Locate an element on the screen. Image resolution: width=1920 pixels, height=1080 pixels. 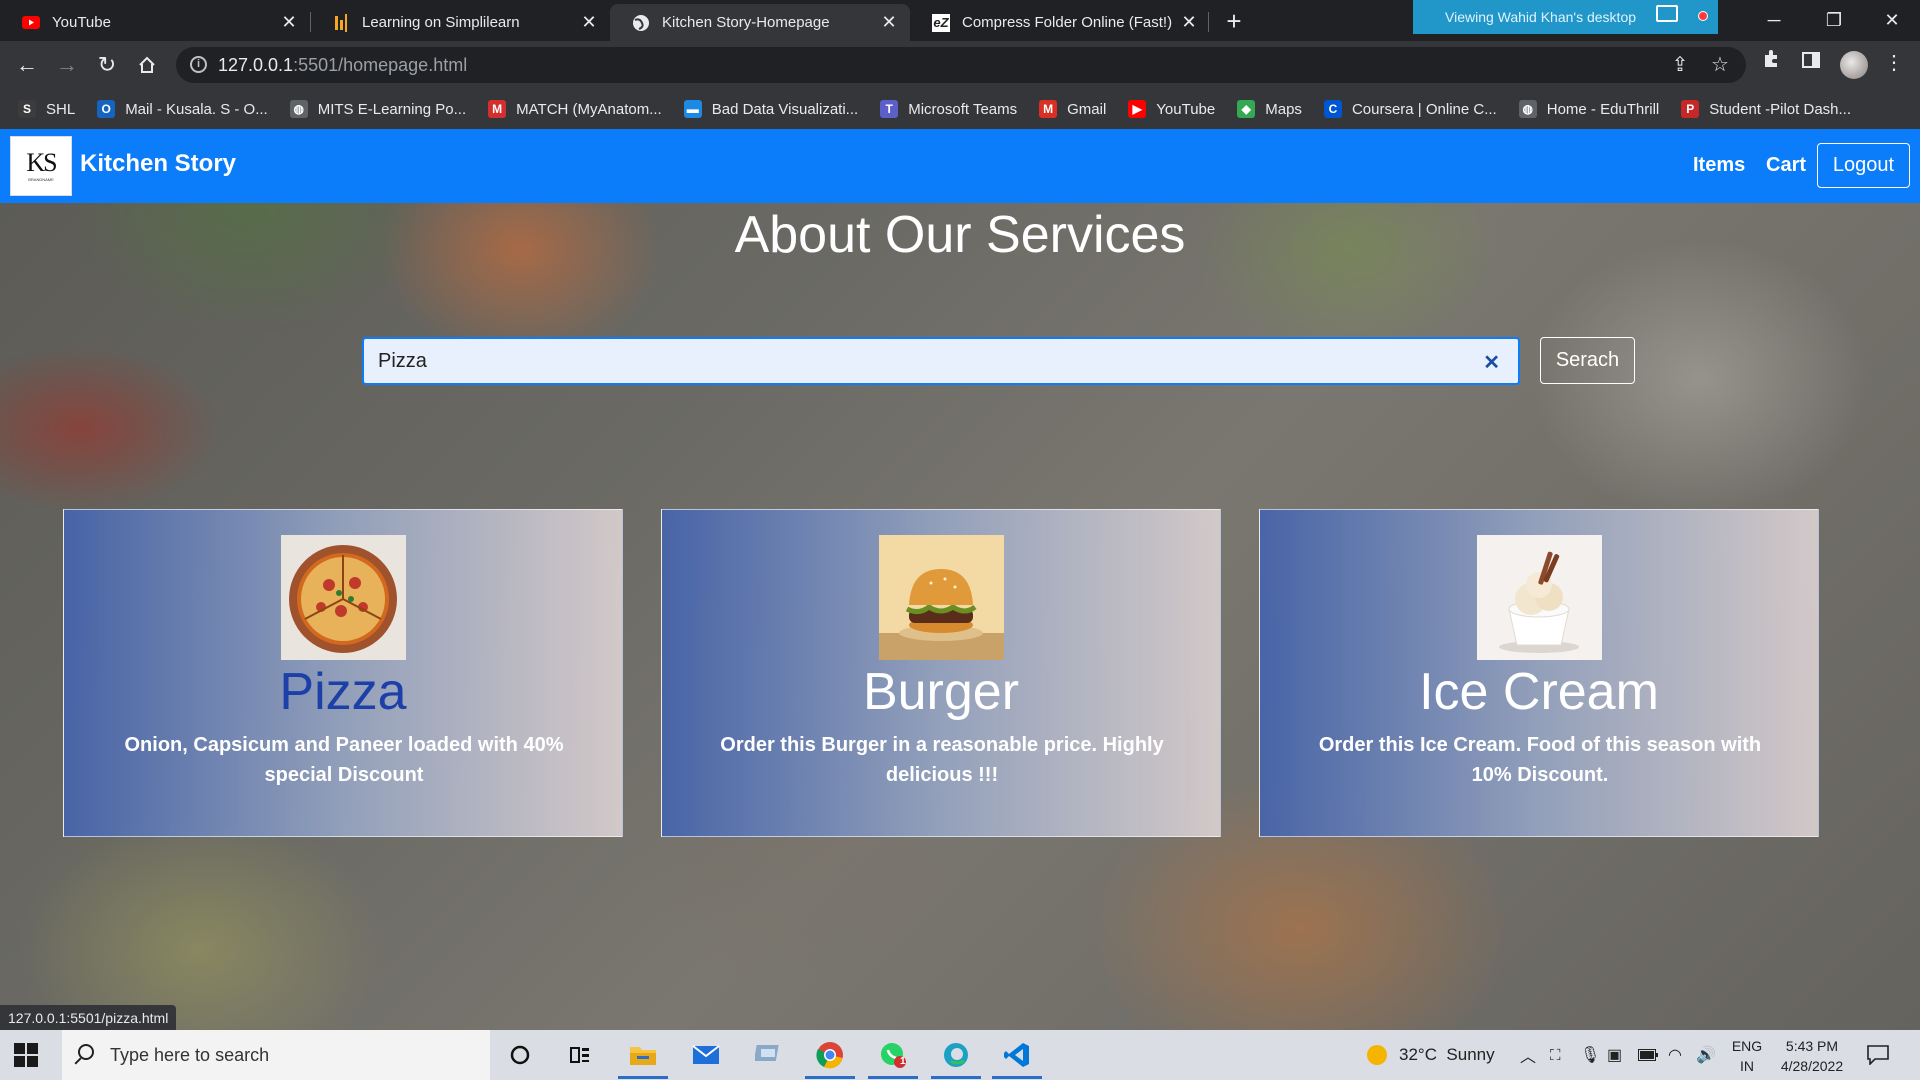
wifi-icon: ◠ is located at coordinates (1675, 1055).